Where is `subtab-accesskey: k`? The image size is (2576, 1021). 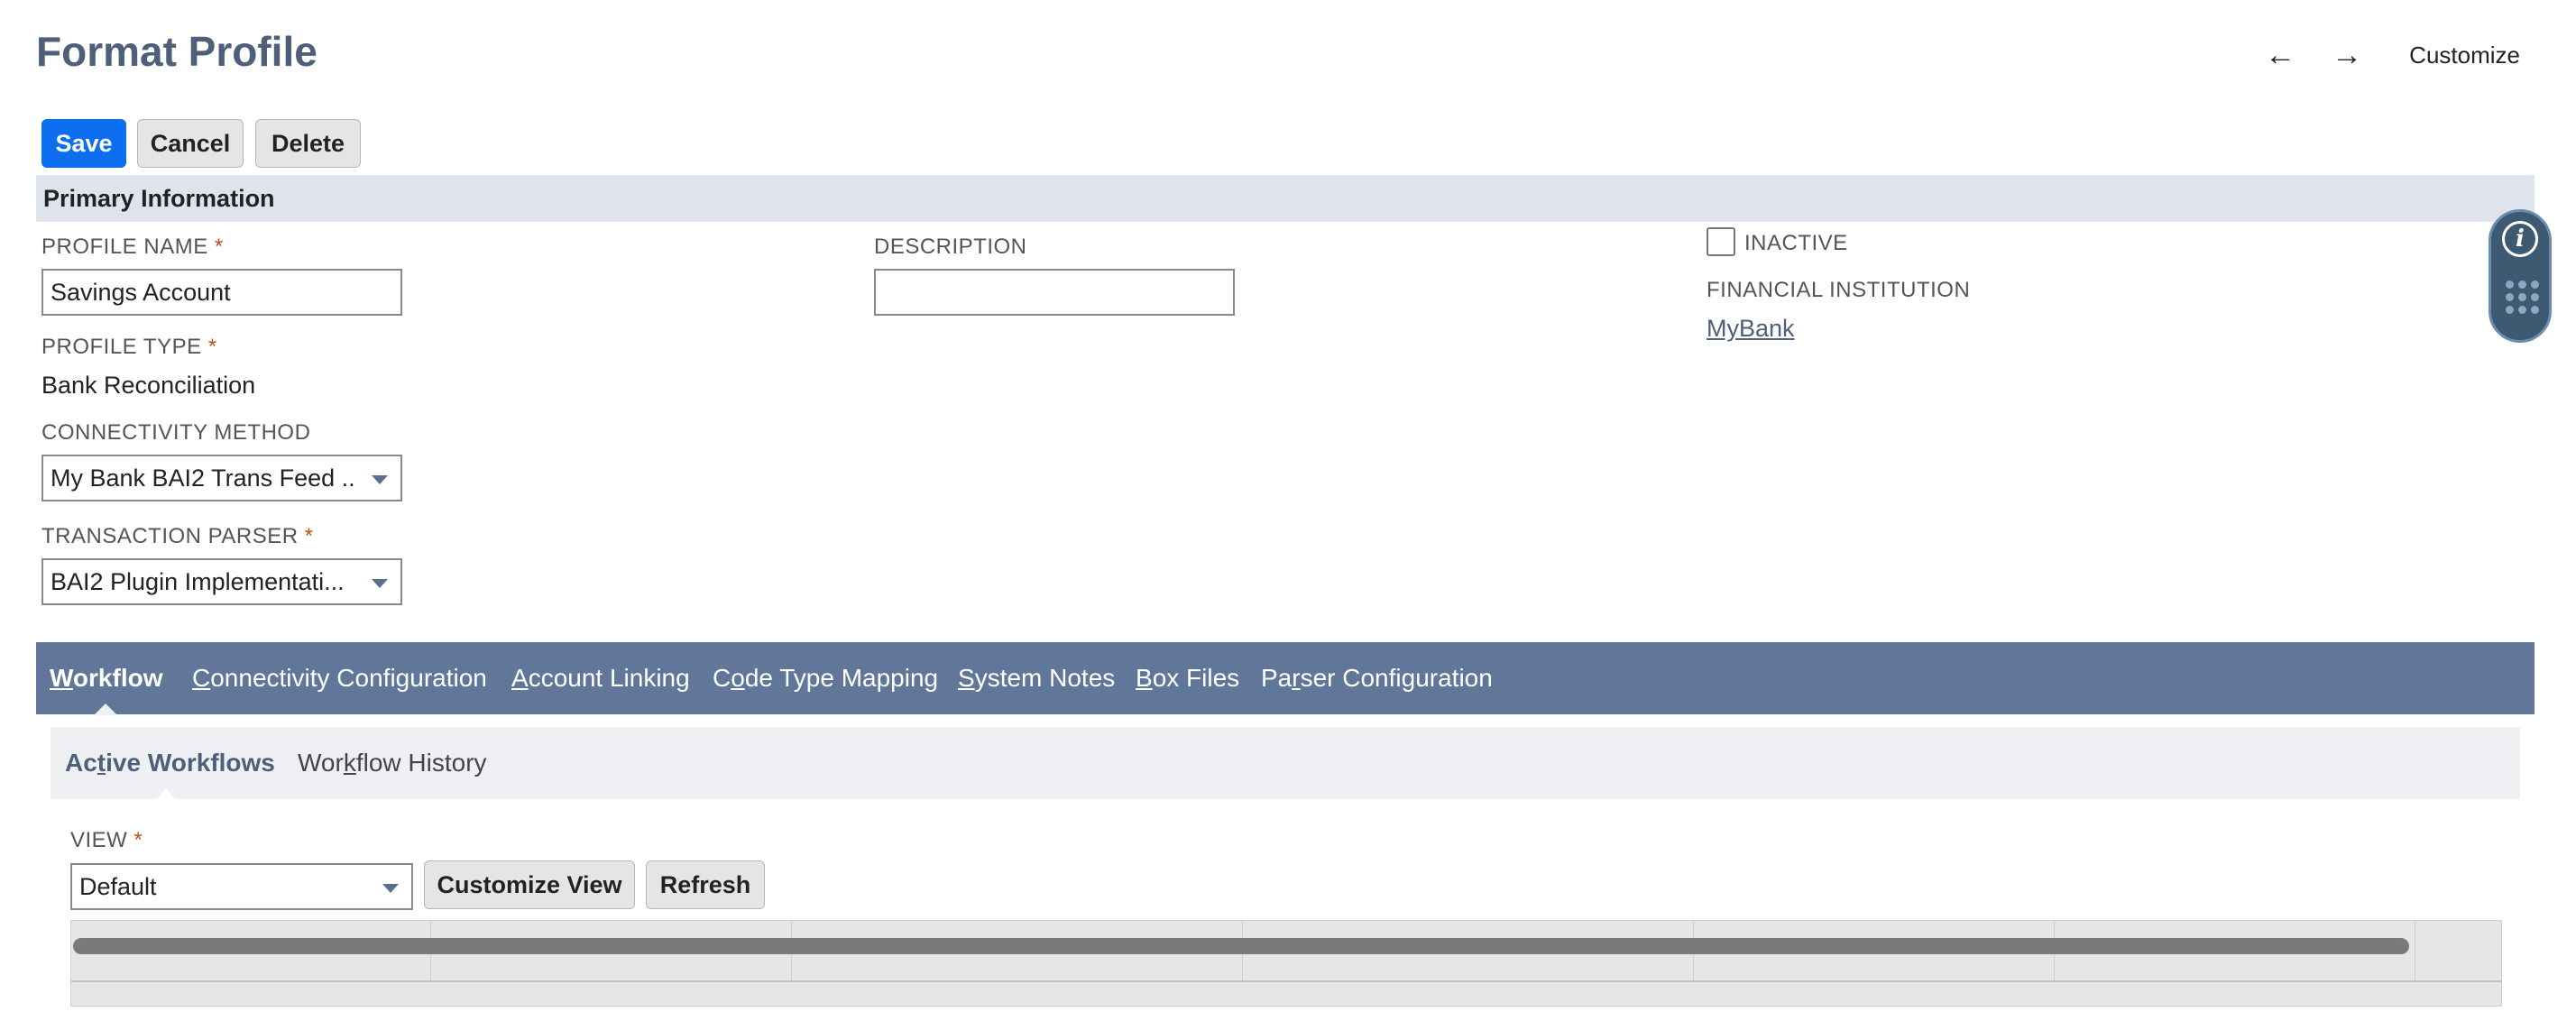
subtab-accesskey: k is located at coordinates (349, 763).